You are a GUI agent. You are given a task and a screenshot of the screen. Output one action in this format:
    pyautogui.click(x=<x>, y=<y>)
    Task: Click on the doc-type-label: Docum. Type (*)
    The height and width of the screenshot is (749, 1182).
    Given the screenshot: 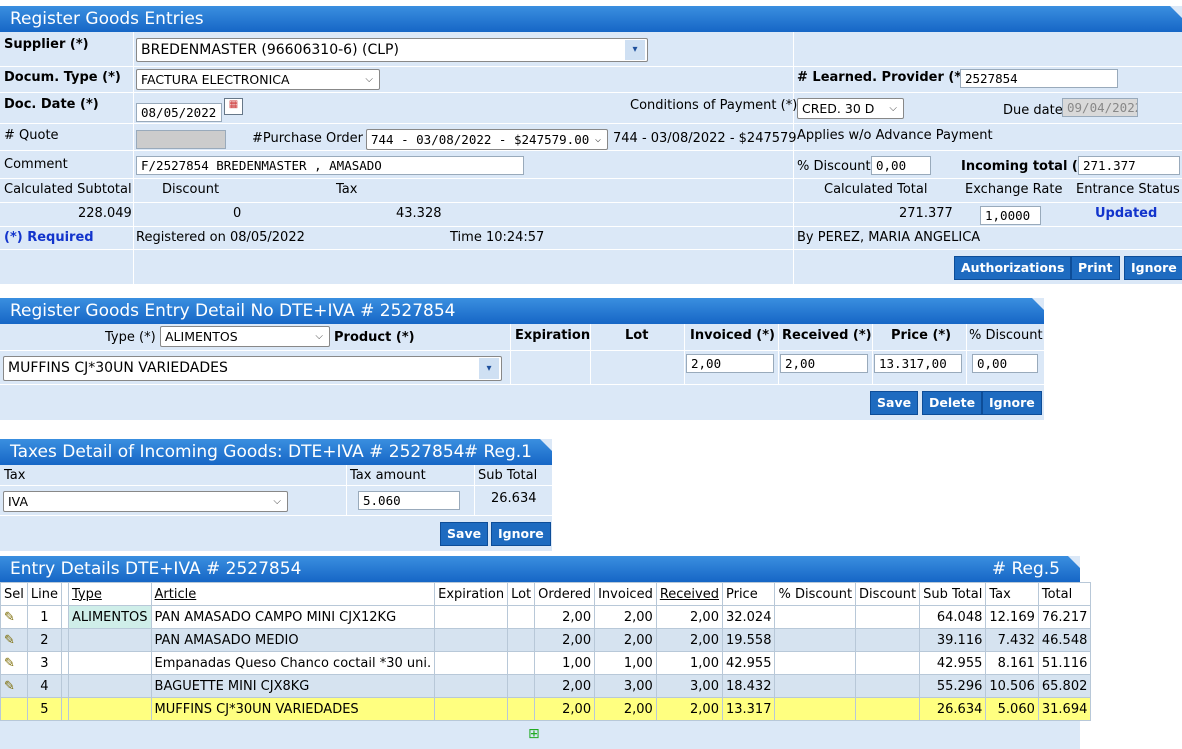 What is the action you would take?
    pyautogui.click(x=62, y=77)
    